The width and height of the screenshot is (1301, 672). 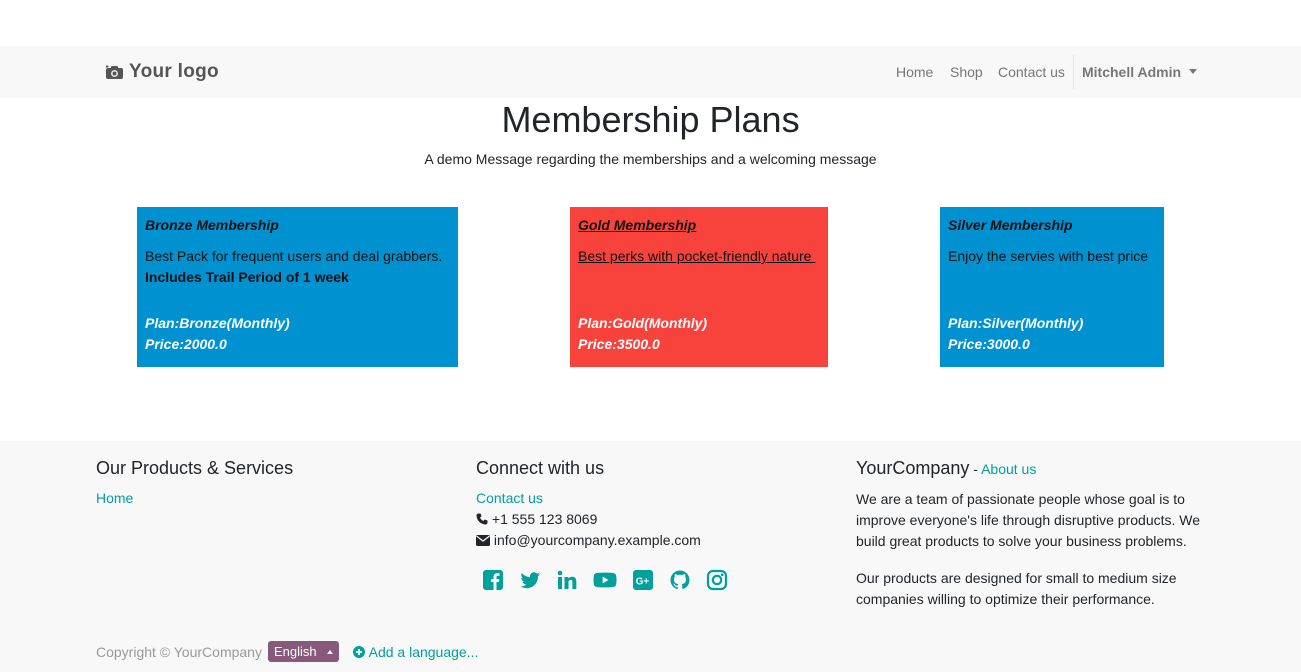 What do you see at coordinates (482, 519) in the screenshot?
I see `phone-icon` at bounding box center [482, 519].